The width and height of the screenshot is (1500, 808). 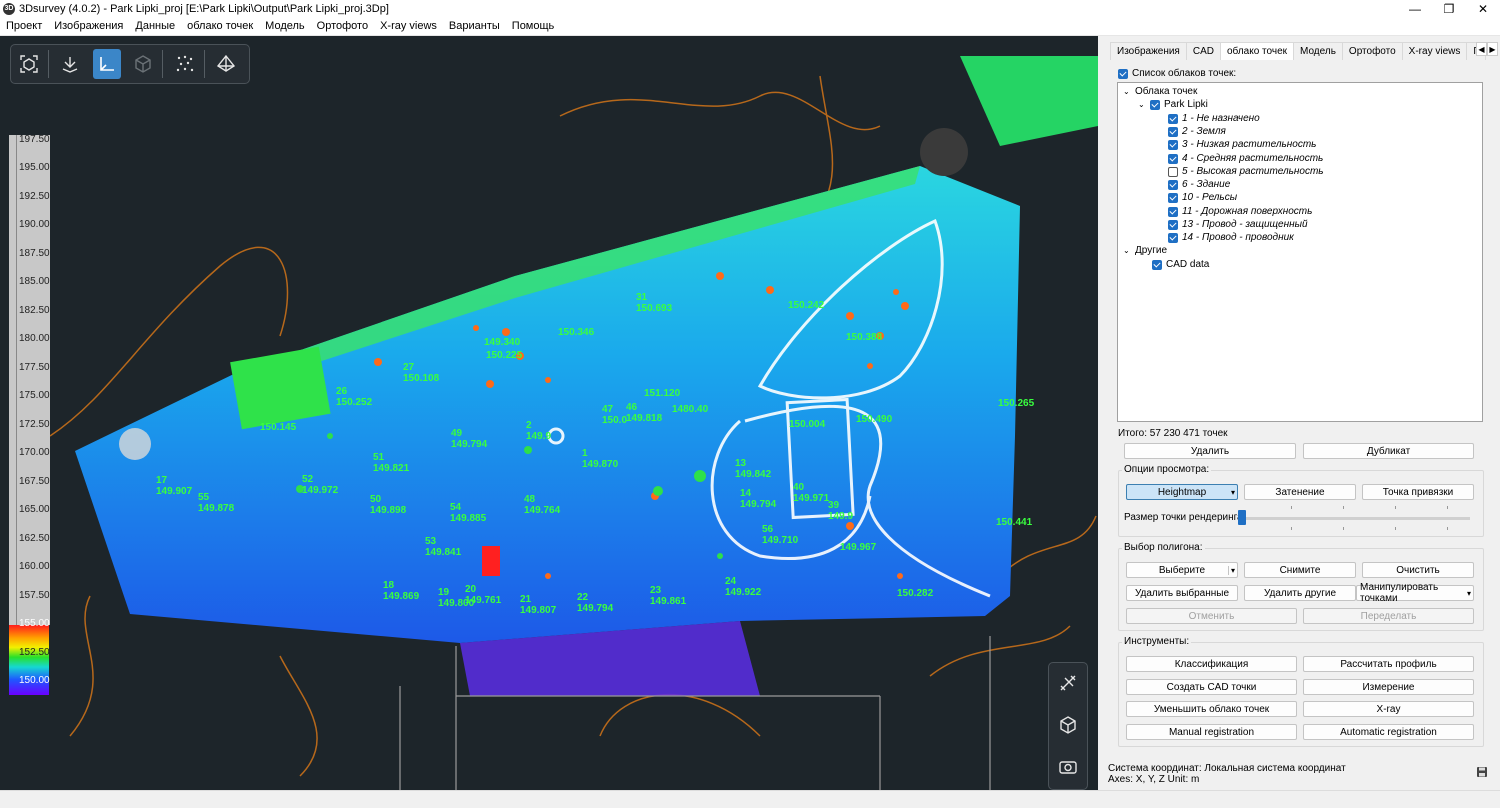 What do you see at coordinates (1157, 641) in the screenshot?
I see `tools-title: Инструменты:` at bounding box center [1157, 641].